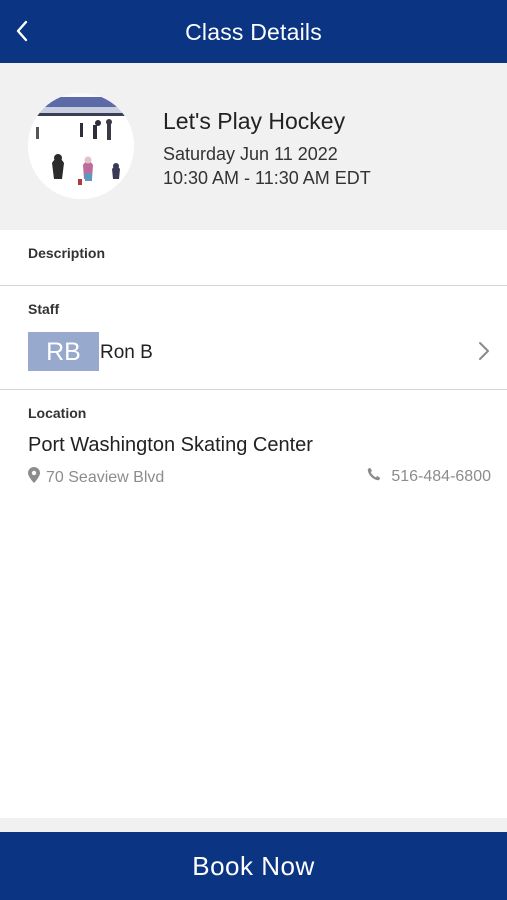  Describe the element at coordinates (34, 477) in the screenshot. I see `map-pin-icon` at that location.